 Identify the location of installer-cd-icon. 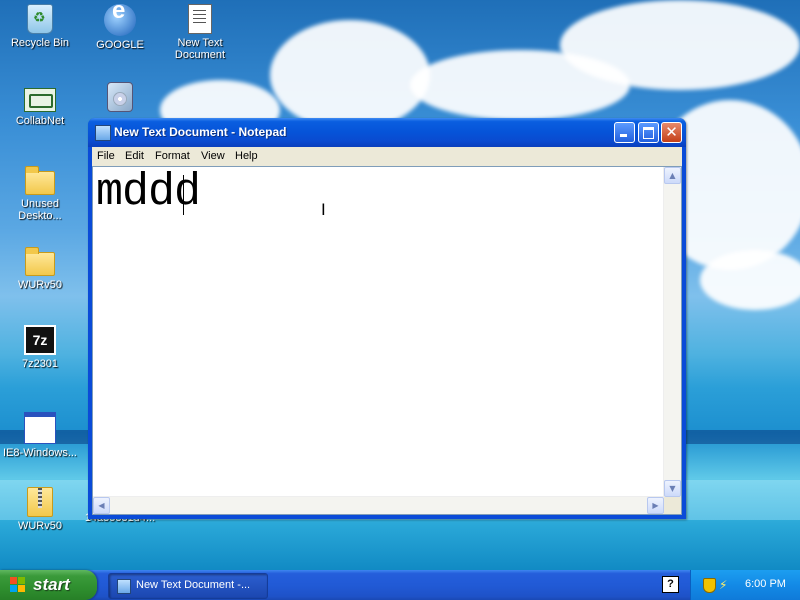
(120, 97).